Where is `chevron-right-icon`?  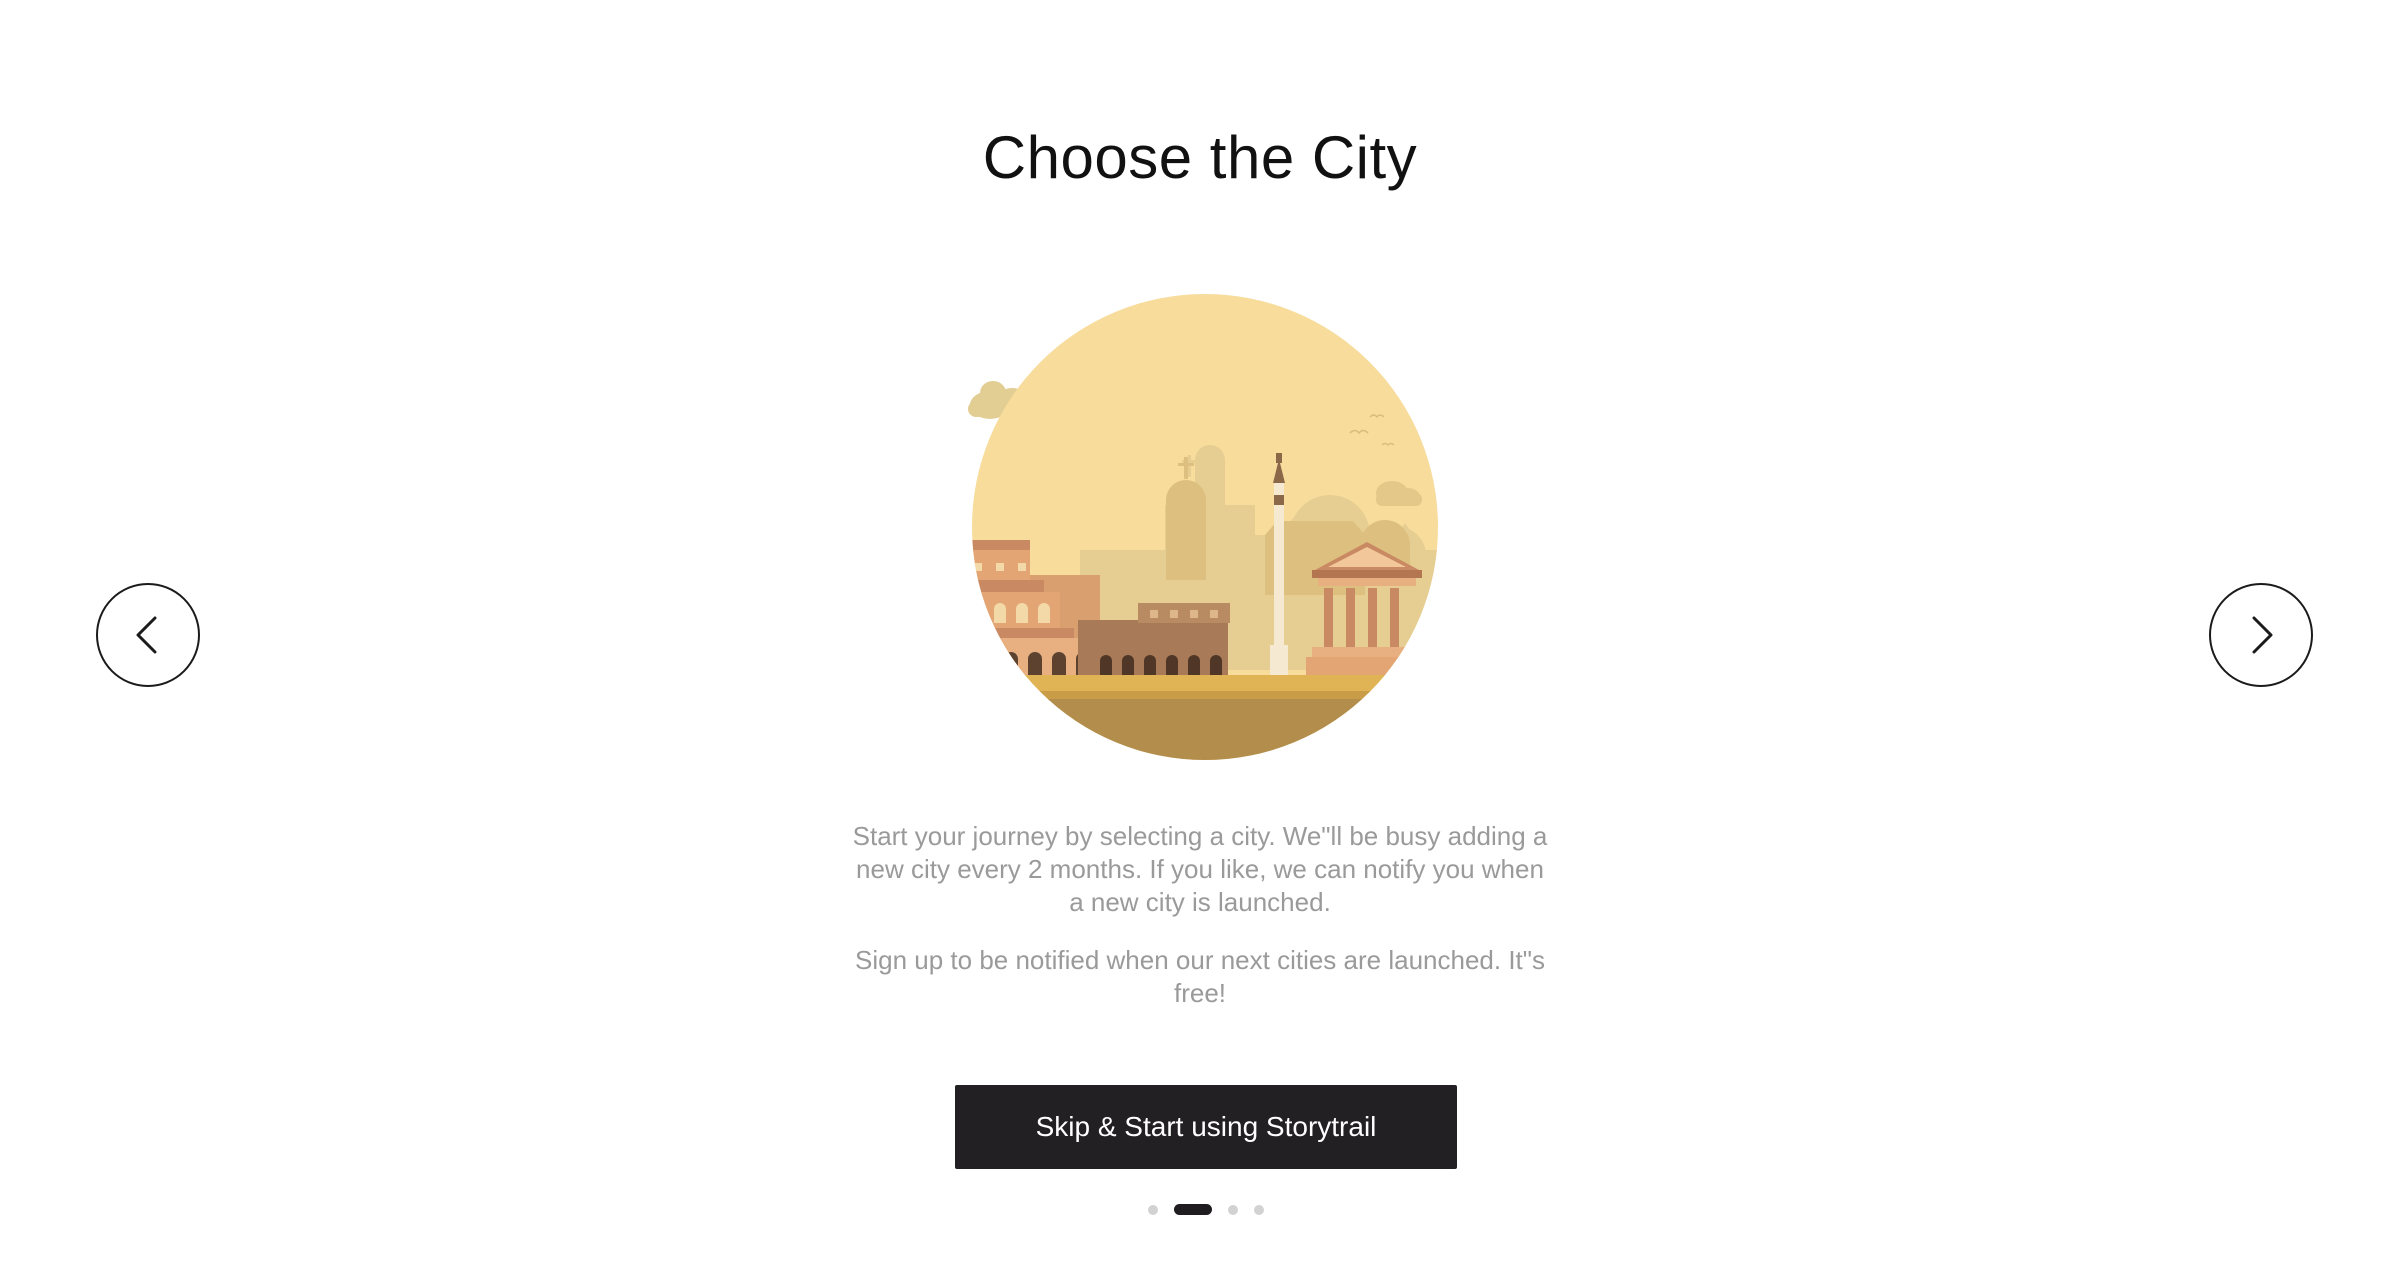 chevron-right-icon is located at coordinates (2262, 635).